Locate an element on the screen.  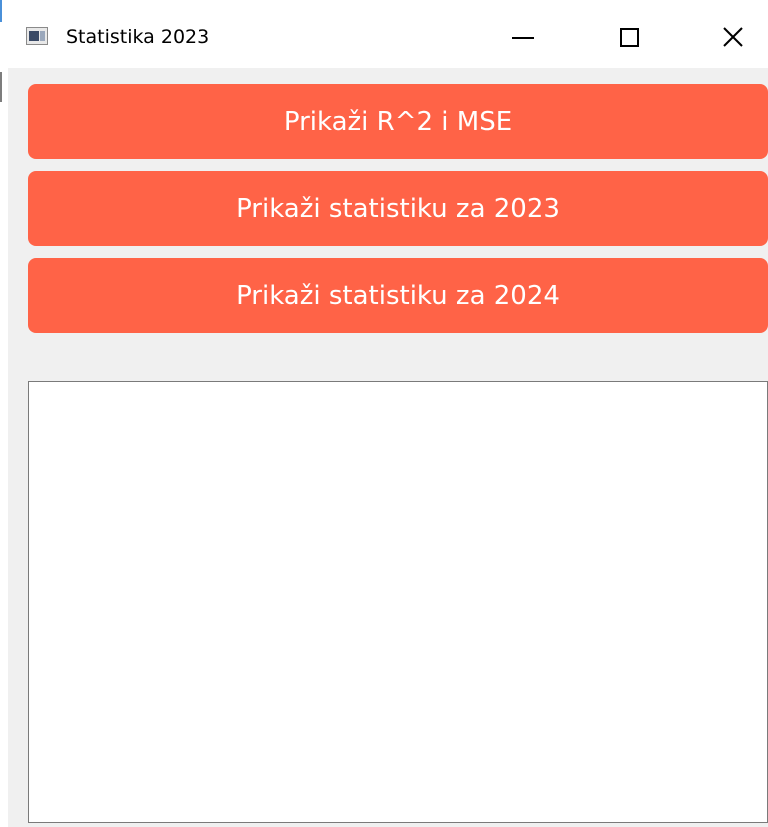
background-window-edge-lower is located at coordinates (1, 87).